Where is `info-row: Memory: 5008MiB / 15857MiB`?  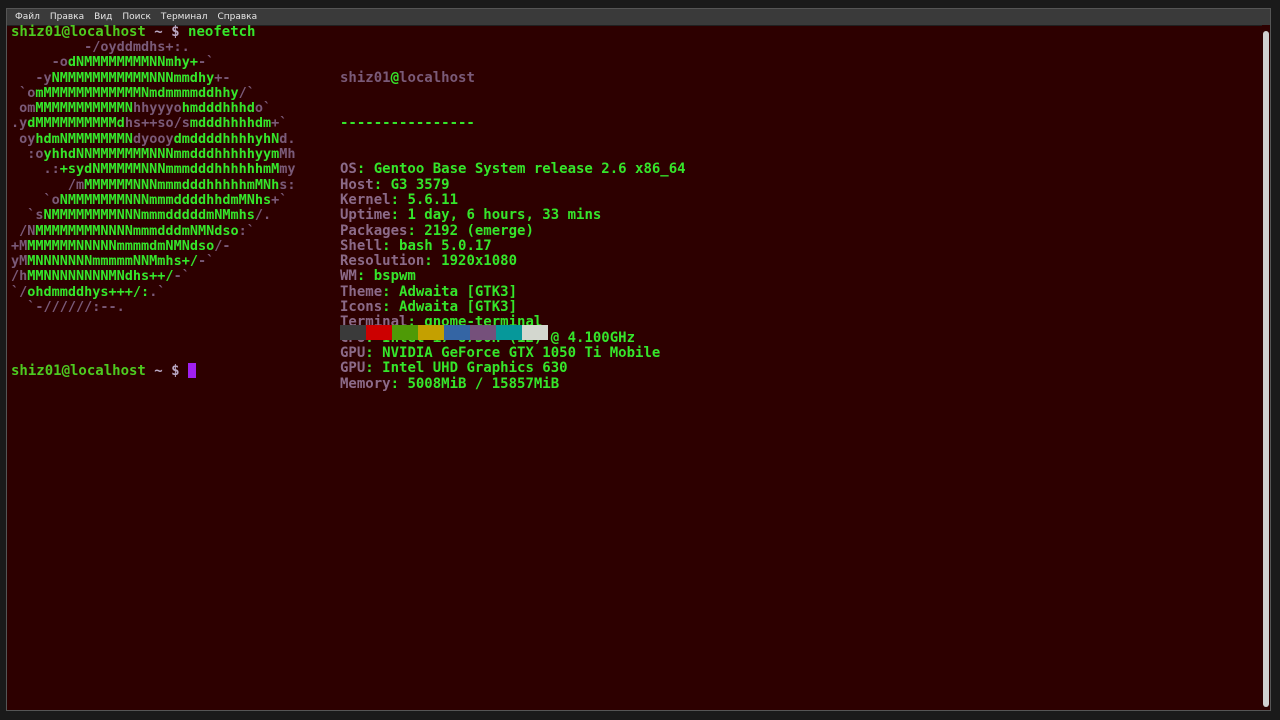
info-row: Memory: 5008MiB / 15857MiB is located at coordinates (513, 383).